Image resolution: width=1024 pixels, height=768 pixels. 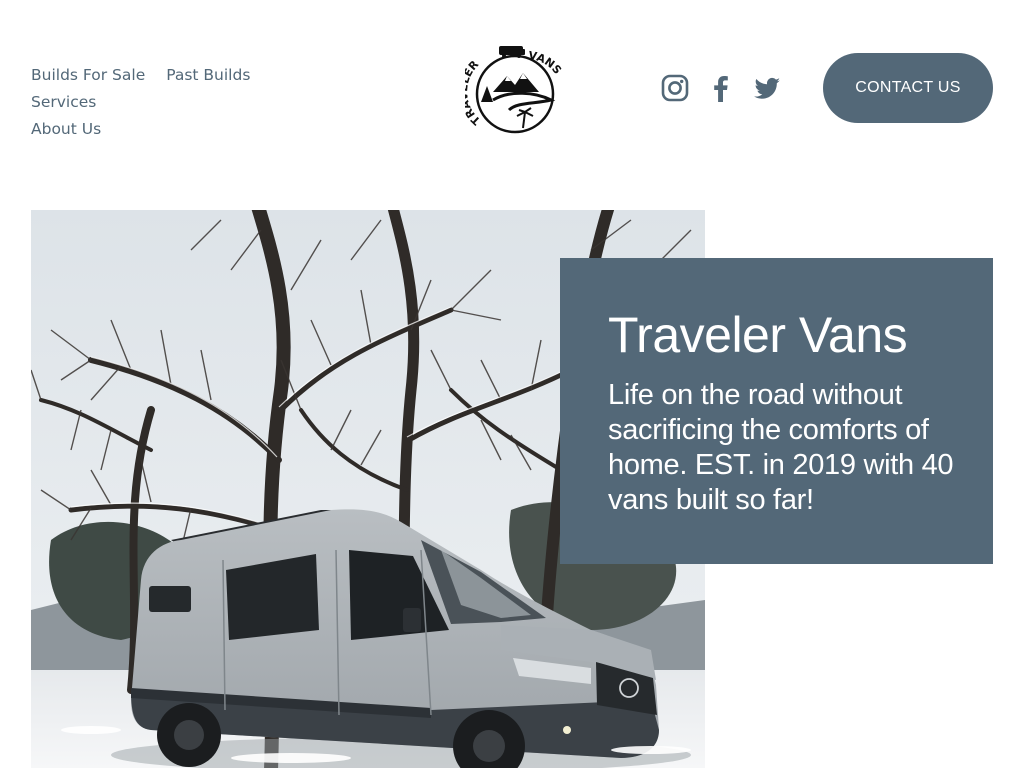 I want to click on nav-item-builds-for-sale: Builds For Sale, so click(x=88, y=75).